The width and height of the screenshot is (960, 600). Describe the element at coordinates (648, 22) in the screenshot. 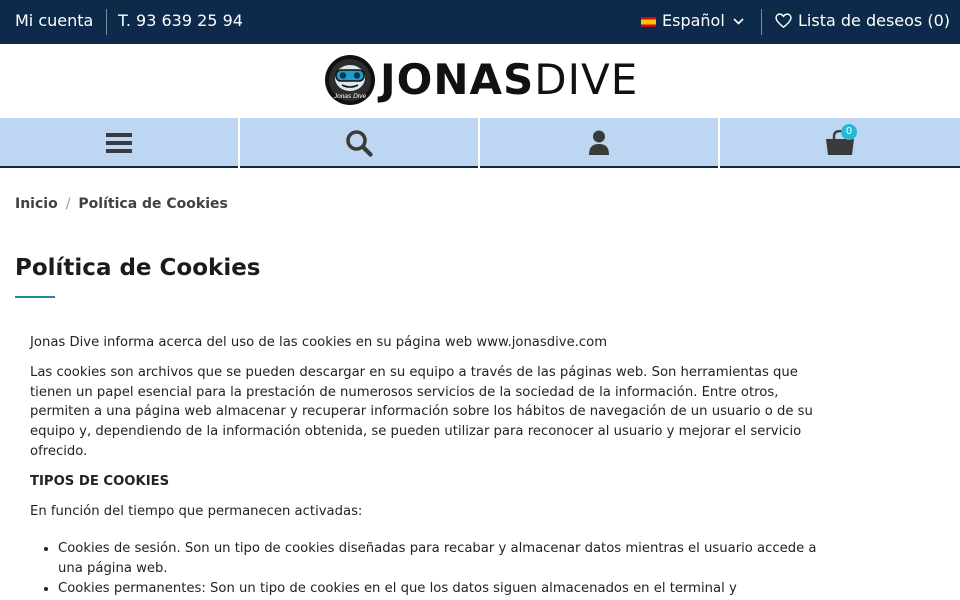

I see `spain-flag-icon` at that location.